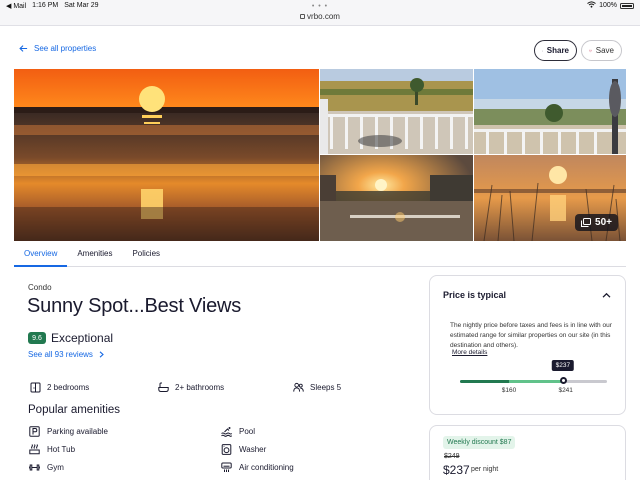 The height and width of the screenshot is (480, 640). I want to click on pool-icon, so click(226, 432).